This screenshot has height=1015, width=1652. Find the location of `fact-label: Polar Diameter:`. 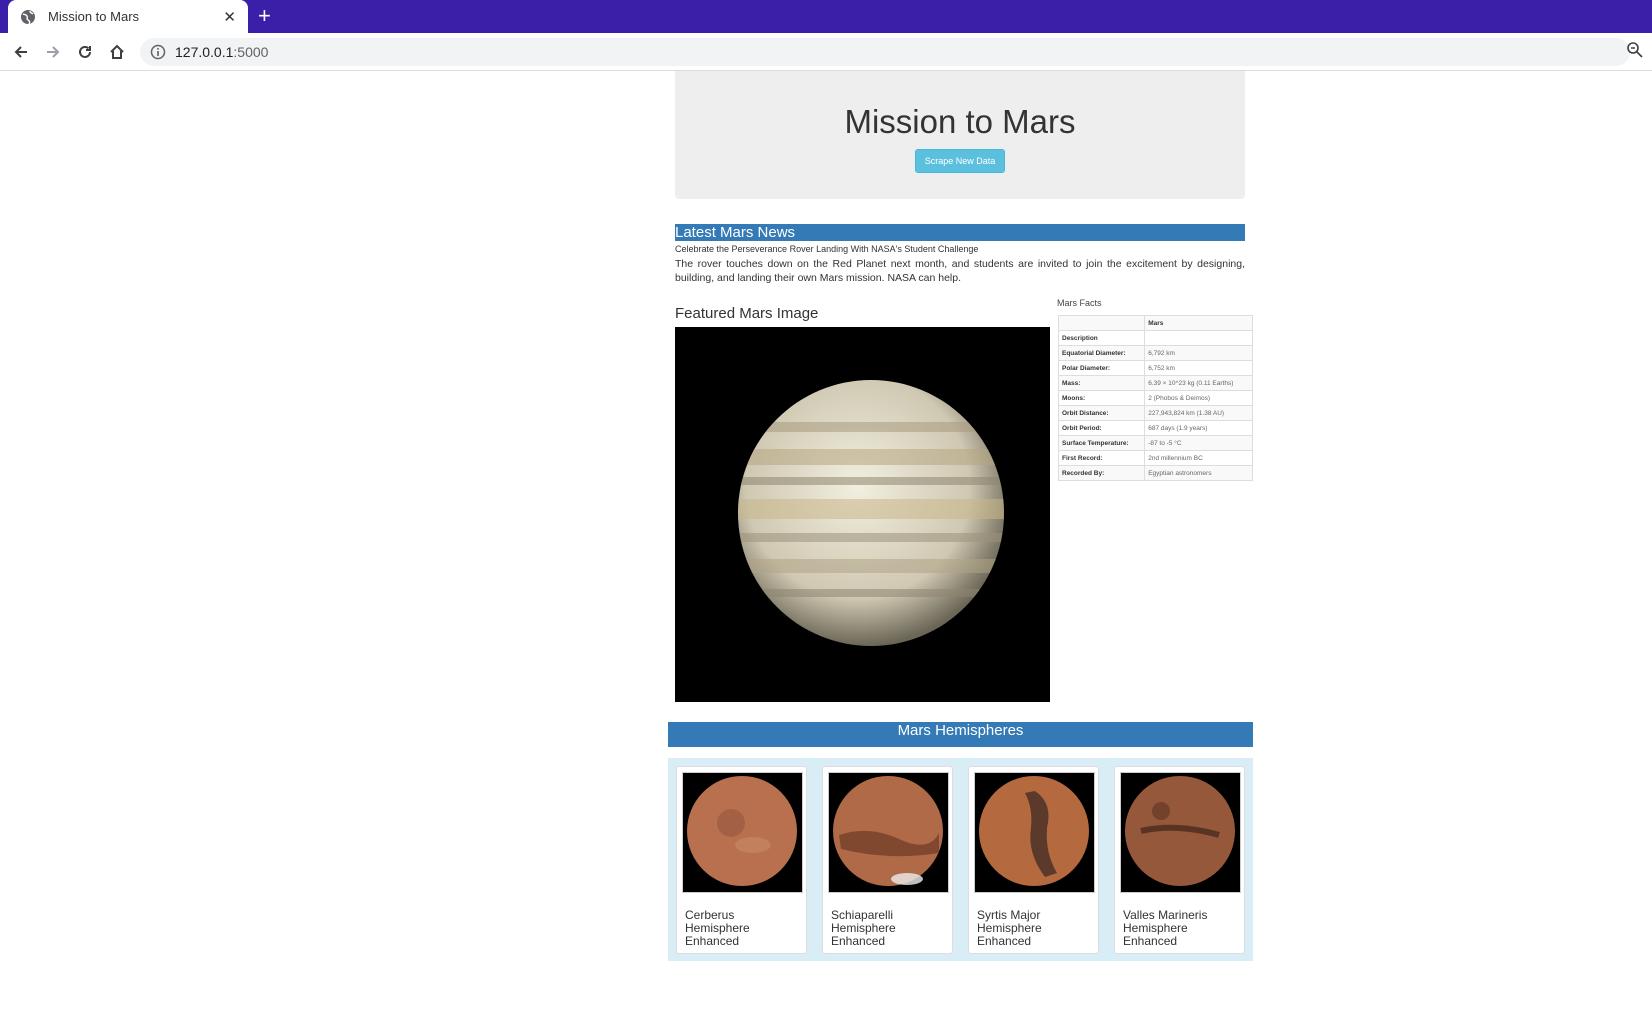

fact-label: Polar Diameter: is located at coordinates (1101, 368).